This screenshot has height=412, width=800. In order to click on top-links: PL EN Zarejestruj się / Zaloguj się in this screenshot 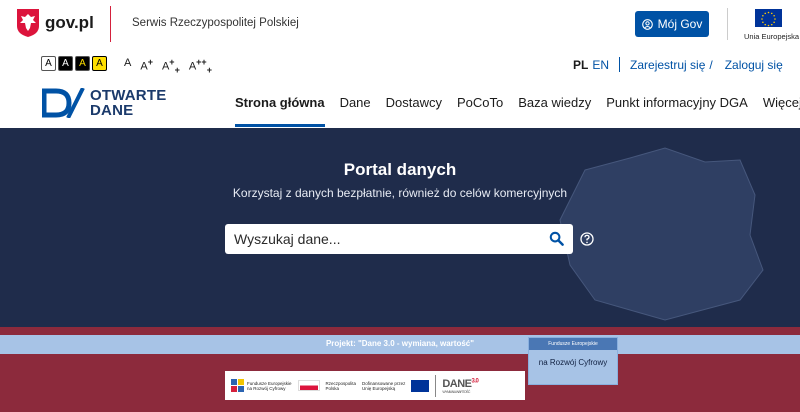, I will do `click(678, 64)`.